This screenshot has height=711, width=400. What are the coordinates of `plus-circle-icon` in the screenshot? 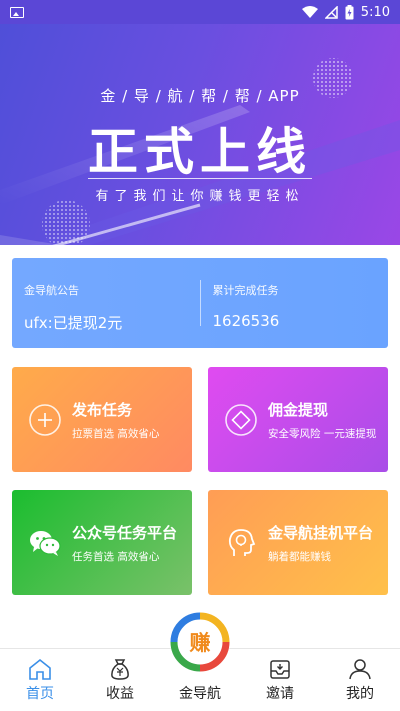 It's located at (45, 419).